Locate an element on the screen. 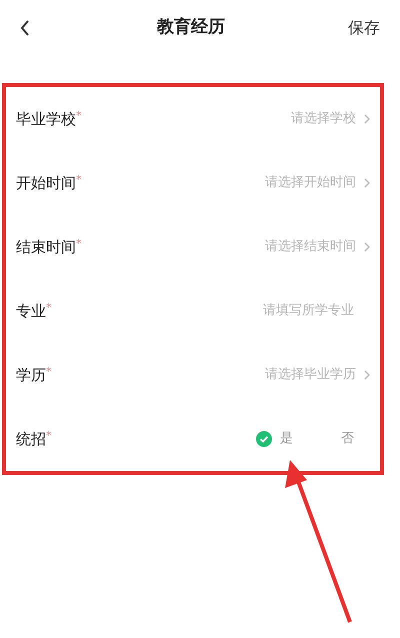  field-label: 统招 is located at coordinates (31, 439).